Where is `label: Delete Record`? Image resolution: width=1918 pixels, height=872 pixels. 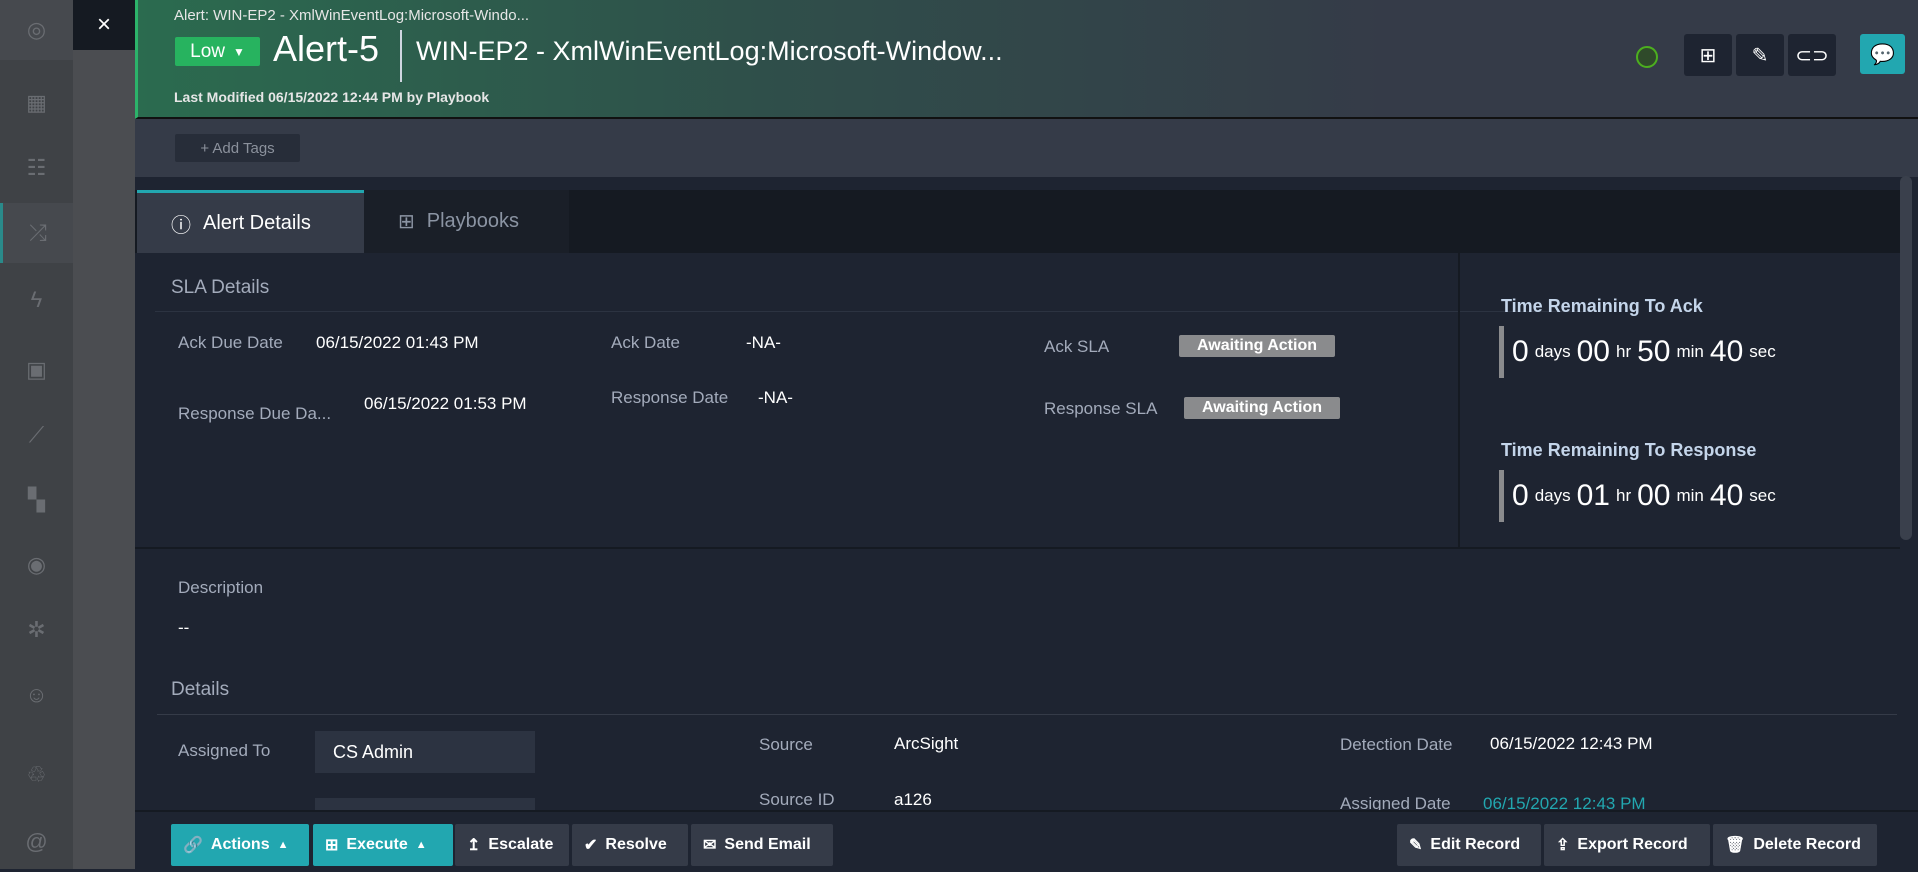 label: Delete Record is located at coordinates (1807, 844).